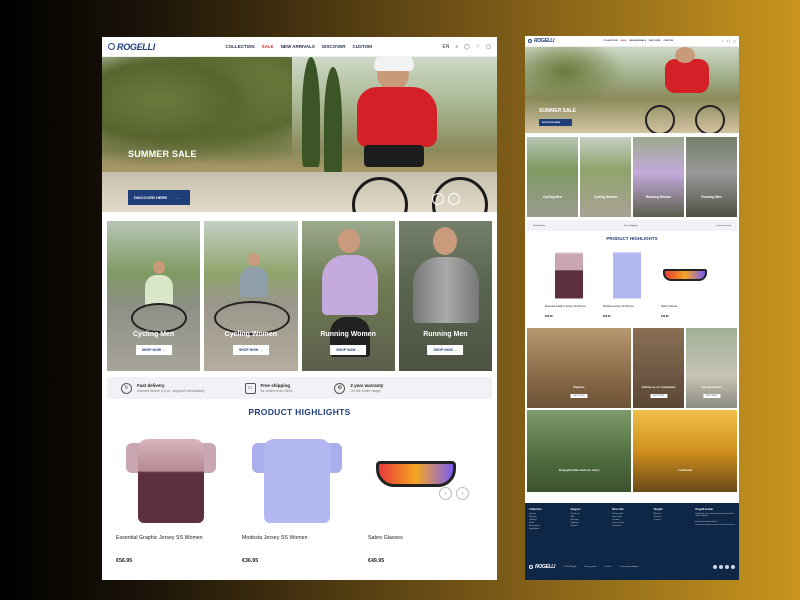 The image size is (800, 600). What do you see at coordinates (591, 520) in the screenshot?
I see `footer-link: Warranty` at bounding box center [591, 520].